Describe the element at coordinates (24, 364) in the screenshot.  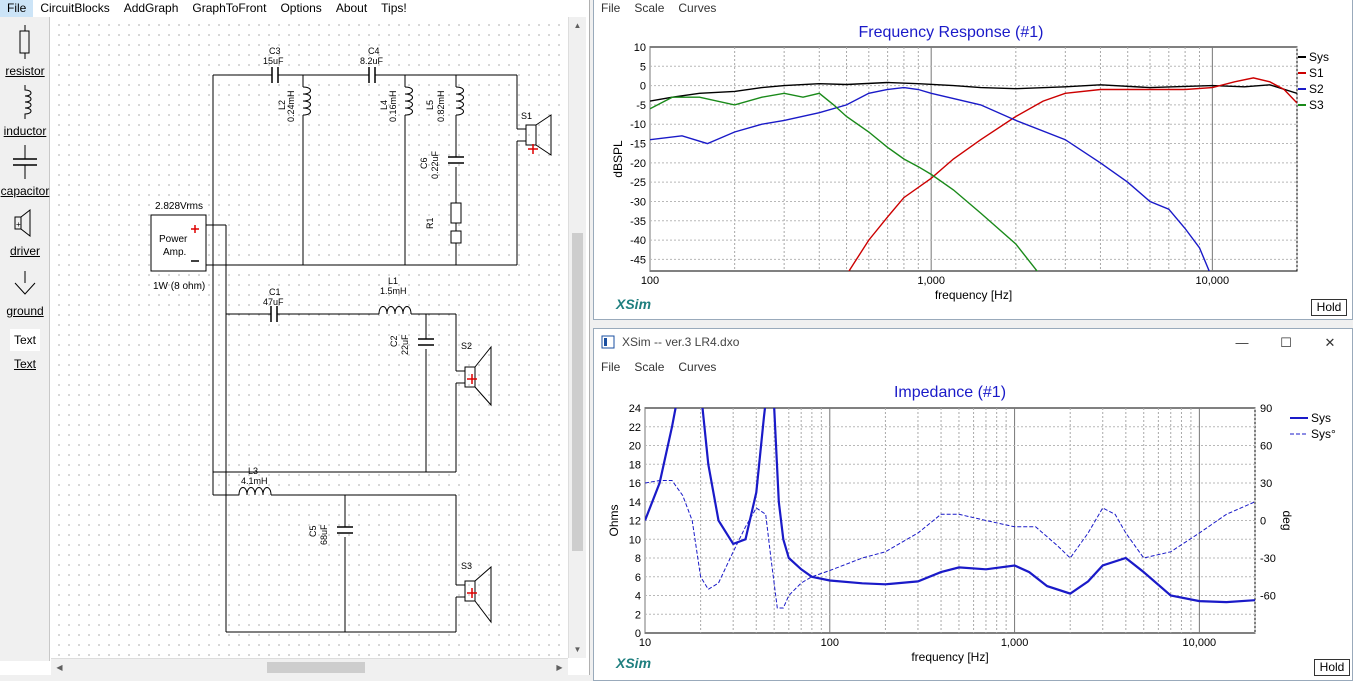
I see `palette-label: Text` at that location.